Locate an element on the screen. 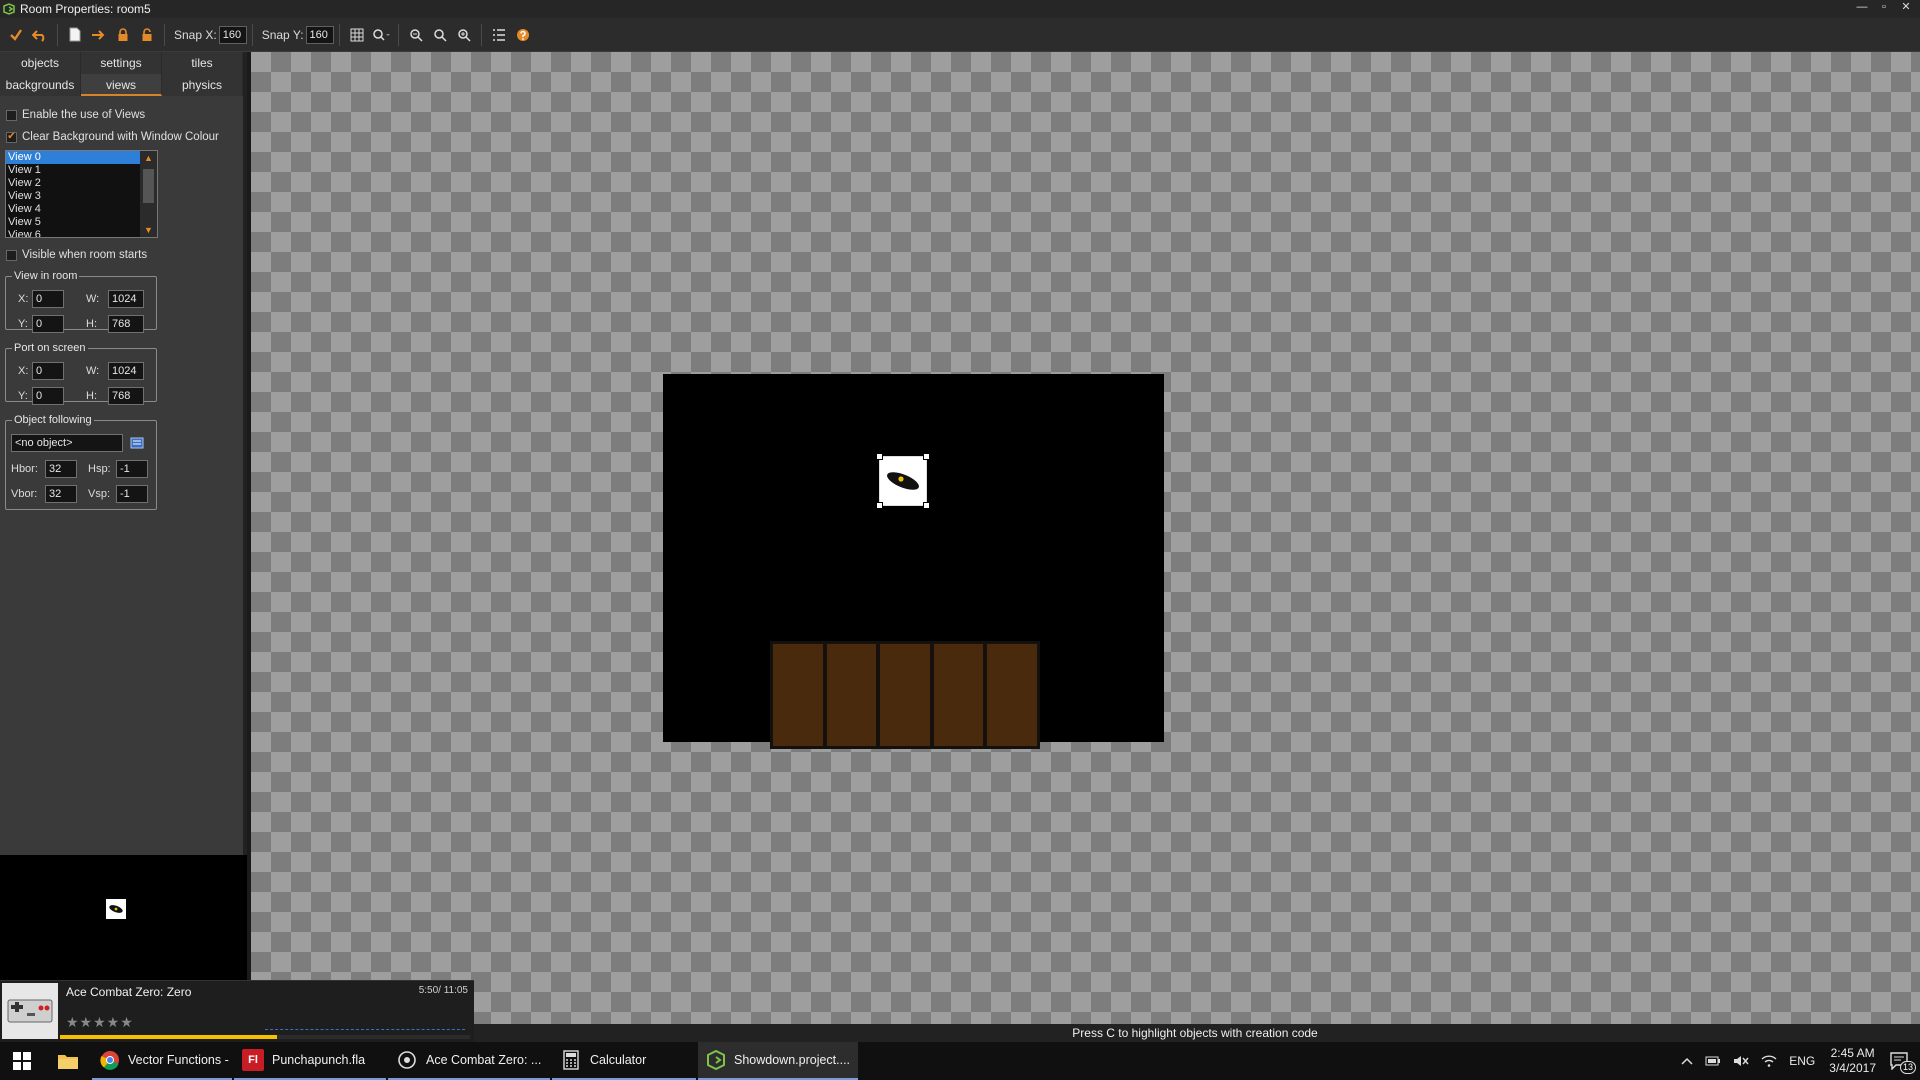 The image size is (1920, 1080). visible-on-start-checkbox is located at coordinates (11, 255).